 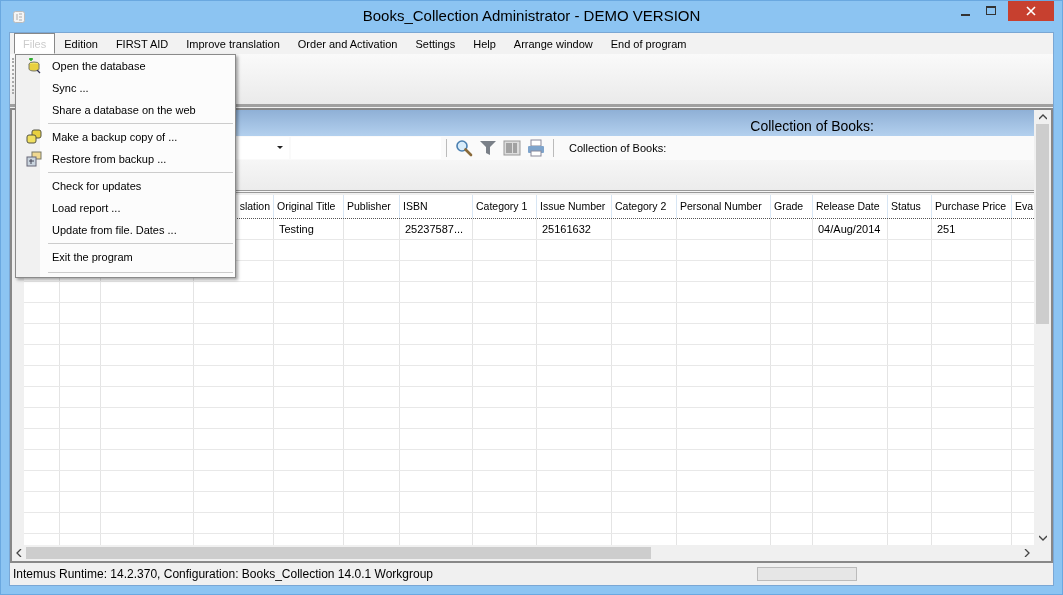 What do you see at coordinates (34, 137) in the screenshot?
I see `database-stack-icon` at bounding box center [34, 137].